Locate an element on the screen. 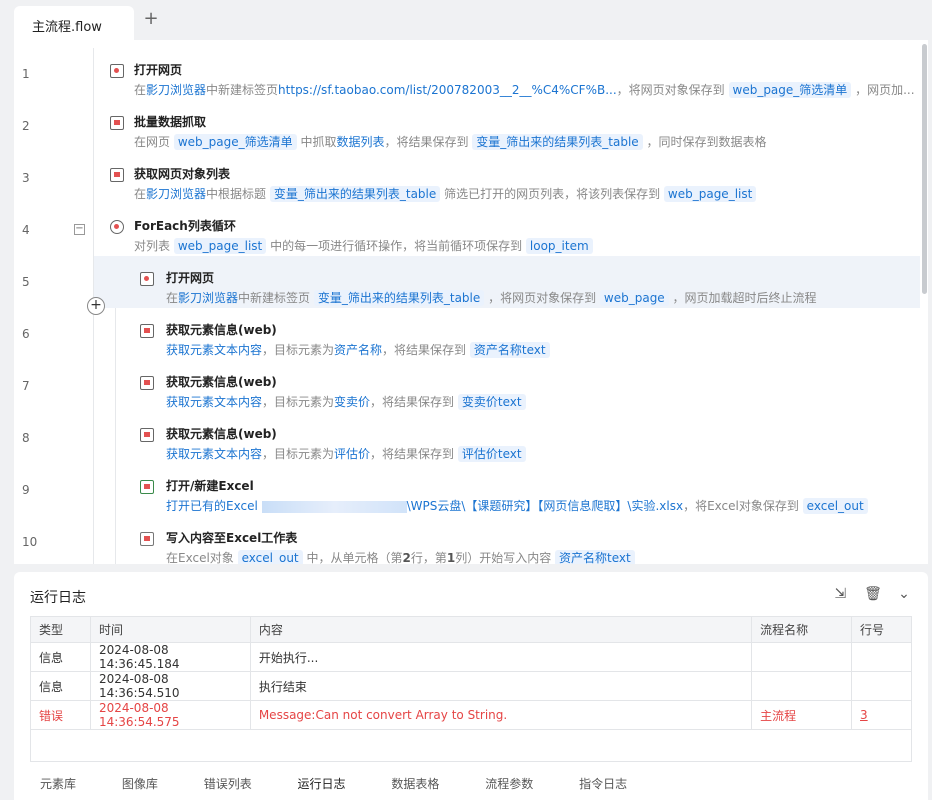 Image resolution: width=932 pixels, height=800 pixels. step-description: 获取元素文本内容，目标元素为资产名称，将结果保存到 资产名称text is located at coordinates (358, 349).